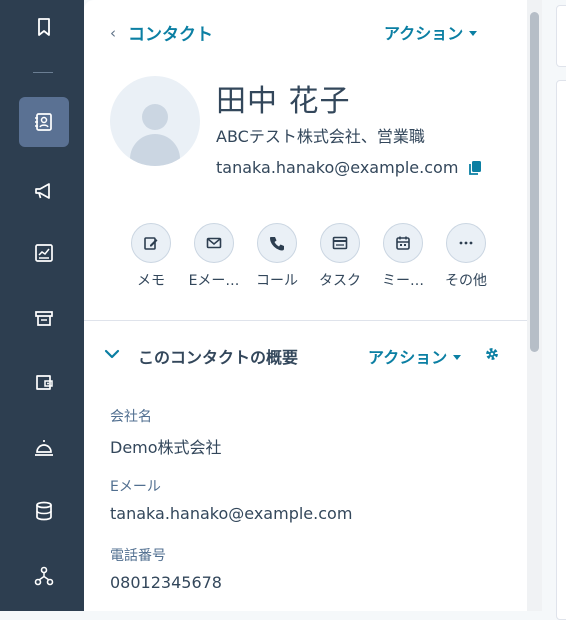 Image resolution: width=566 pixels, height=620 pixels. I want to click on more-action-button: その他, so click(466, 256).